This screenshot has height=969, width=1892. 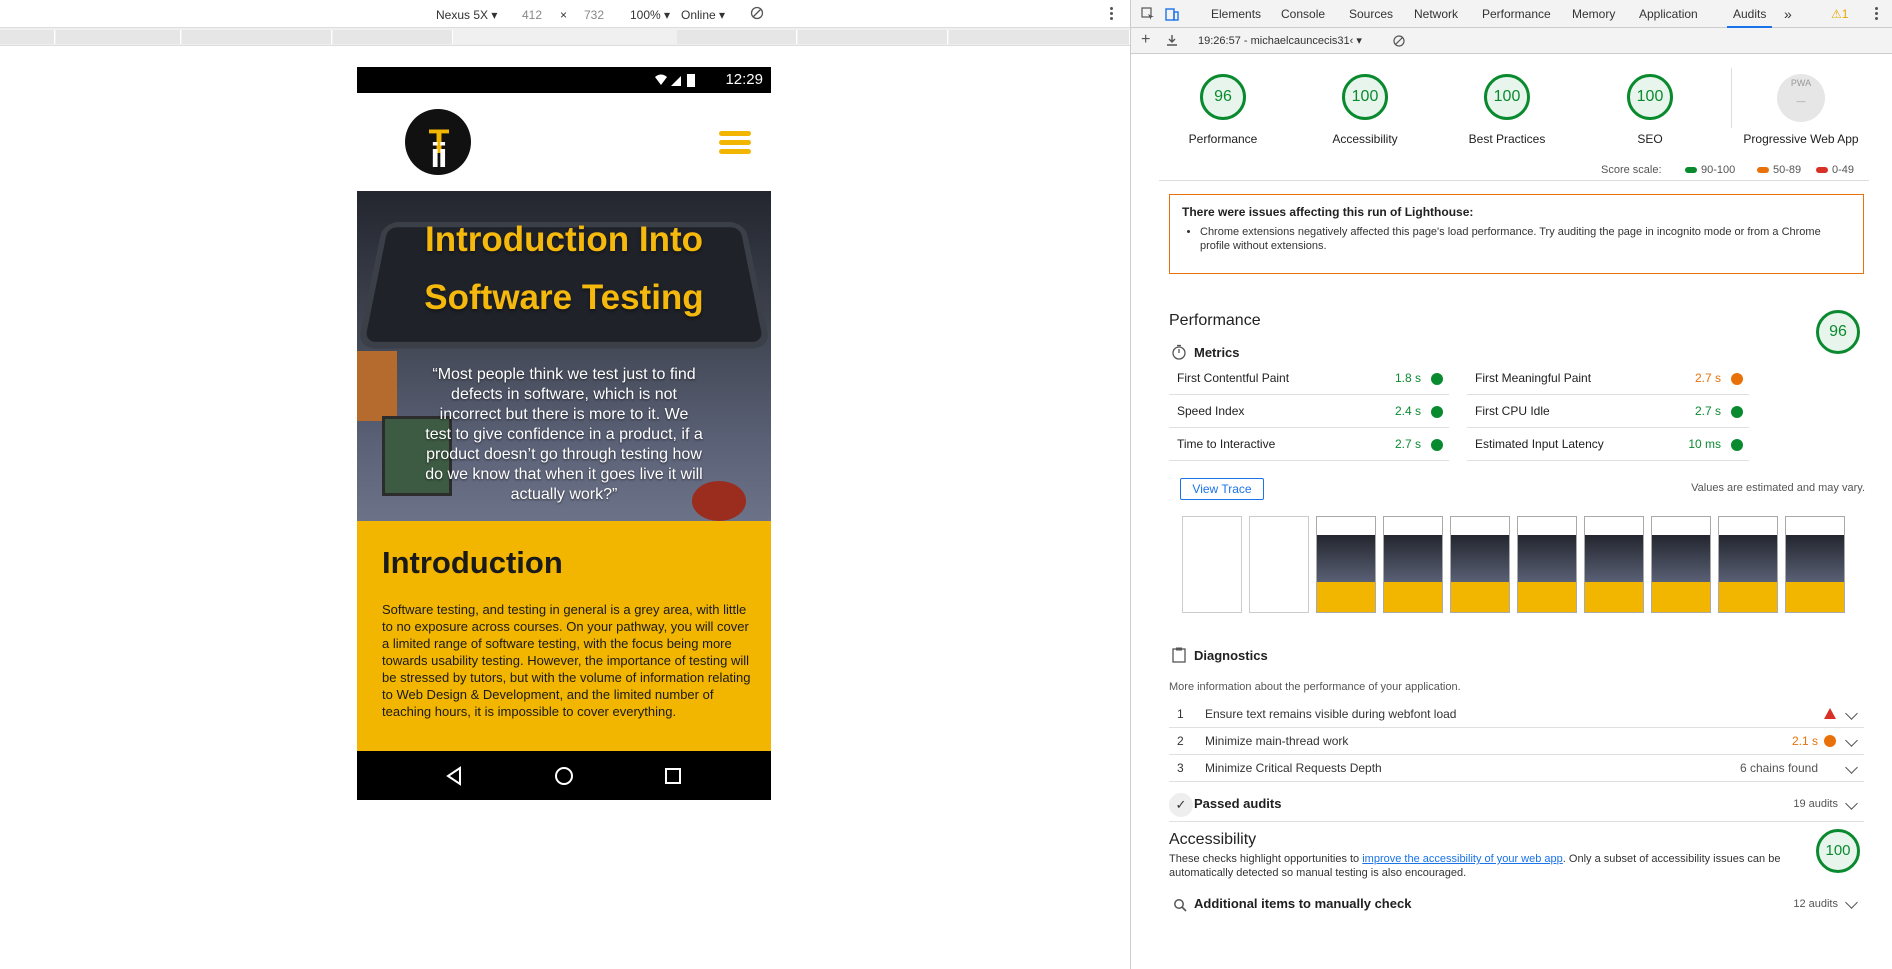 What do you see at coordinates (1516, 741) in the screenshot?
I see `diagnostic-row: 2 Minimize main-thread work 2.1 s` at bounding box center [1516, 741].